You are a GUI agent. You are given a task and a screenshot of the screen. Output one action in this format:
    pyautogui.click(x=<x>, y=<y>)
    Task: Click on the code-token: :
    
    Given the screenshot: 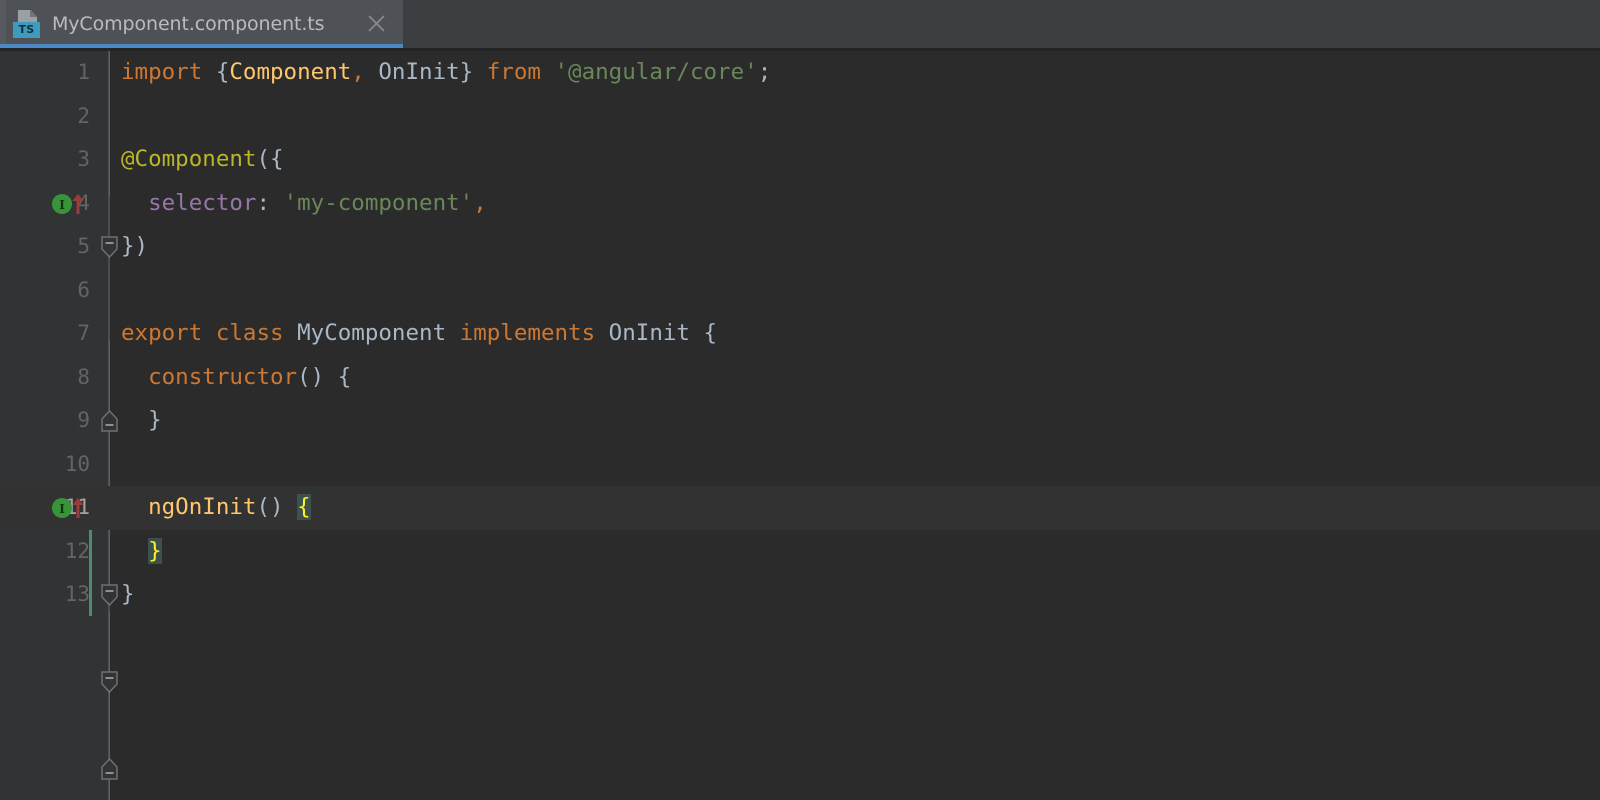 What is the action you would take?
    pyautogui.click(x=270, y=202)
    